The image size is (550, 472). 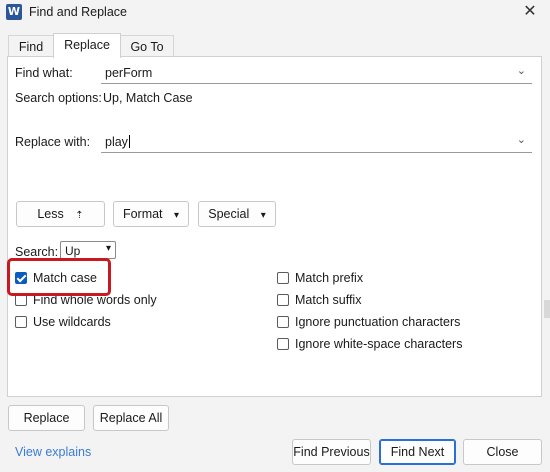 I want to click on replace-with-value: play, so click(x=116, y=142).